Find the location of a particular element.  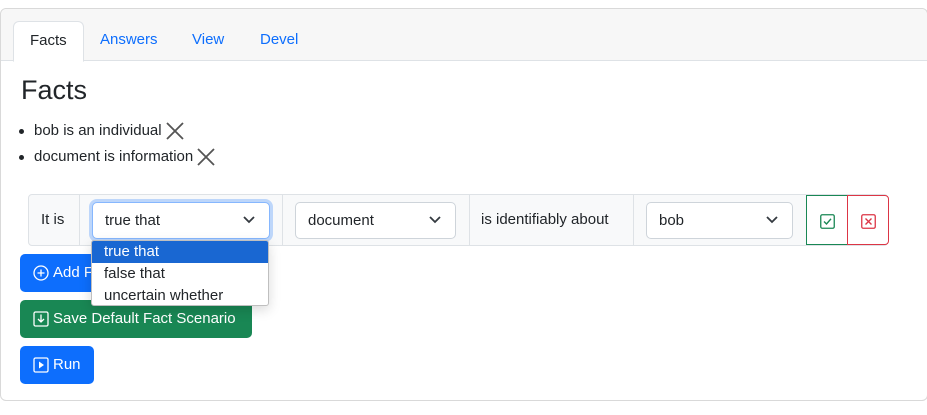

tab-answers: Answers is located at coordinates (129, 41).